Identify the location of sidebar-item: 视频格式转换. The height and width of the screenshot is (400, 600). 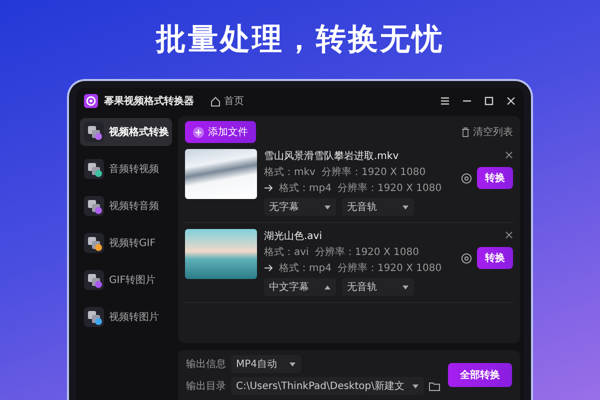
(126, 132).